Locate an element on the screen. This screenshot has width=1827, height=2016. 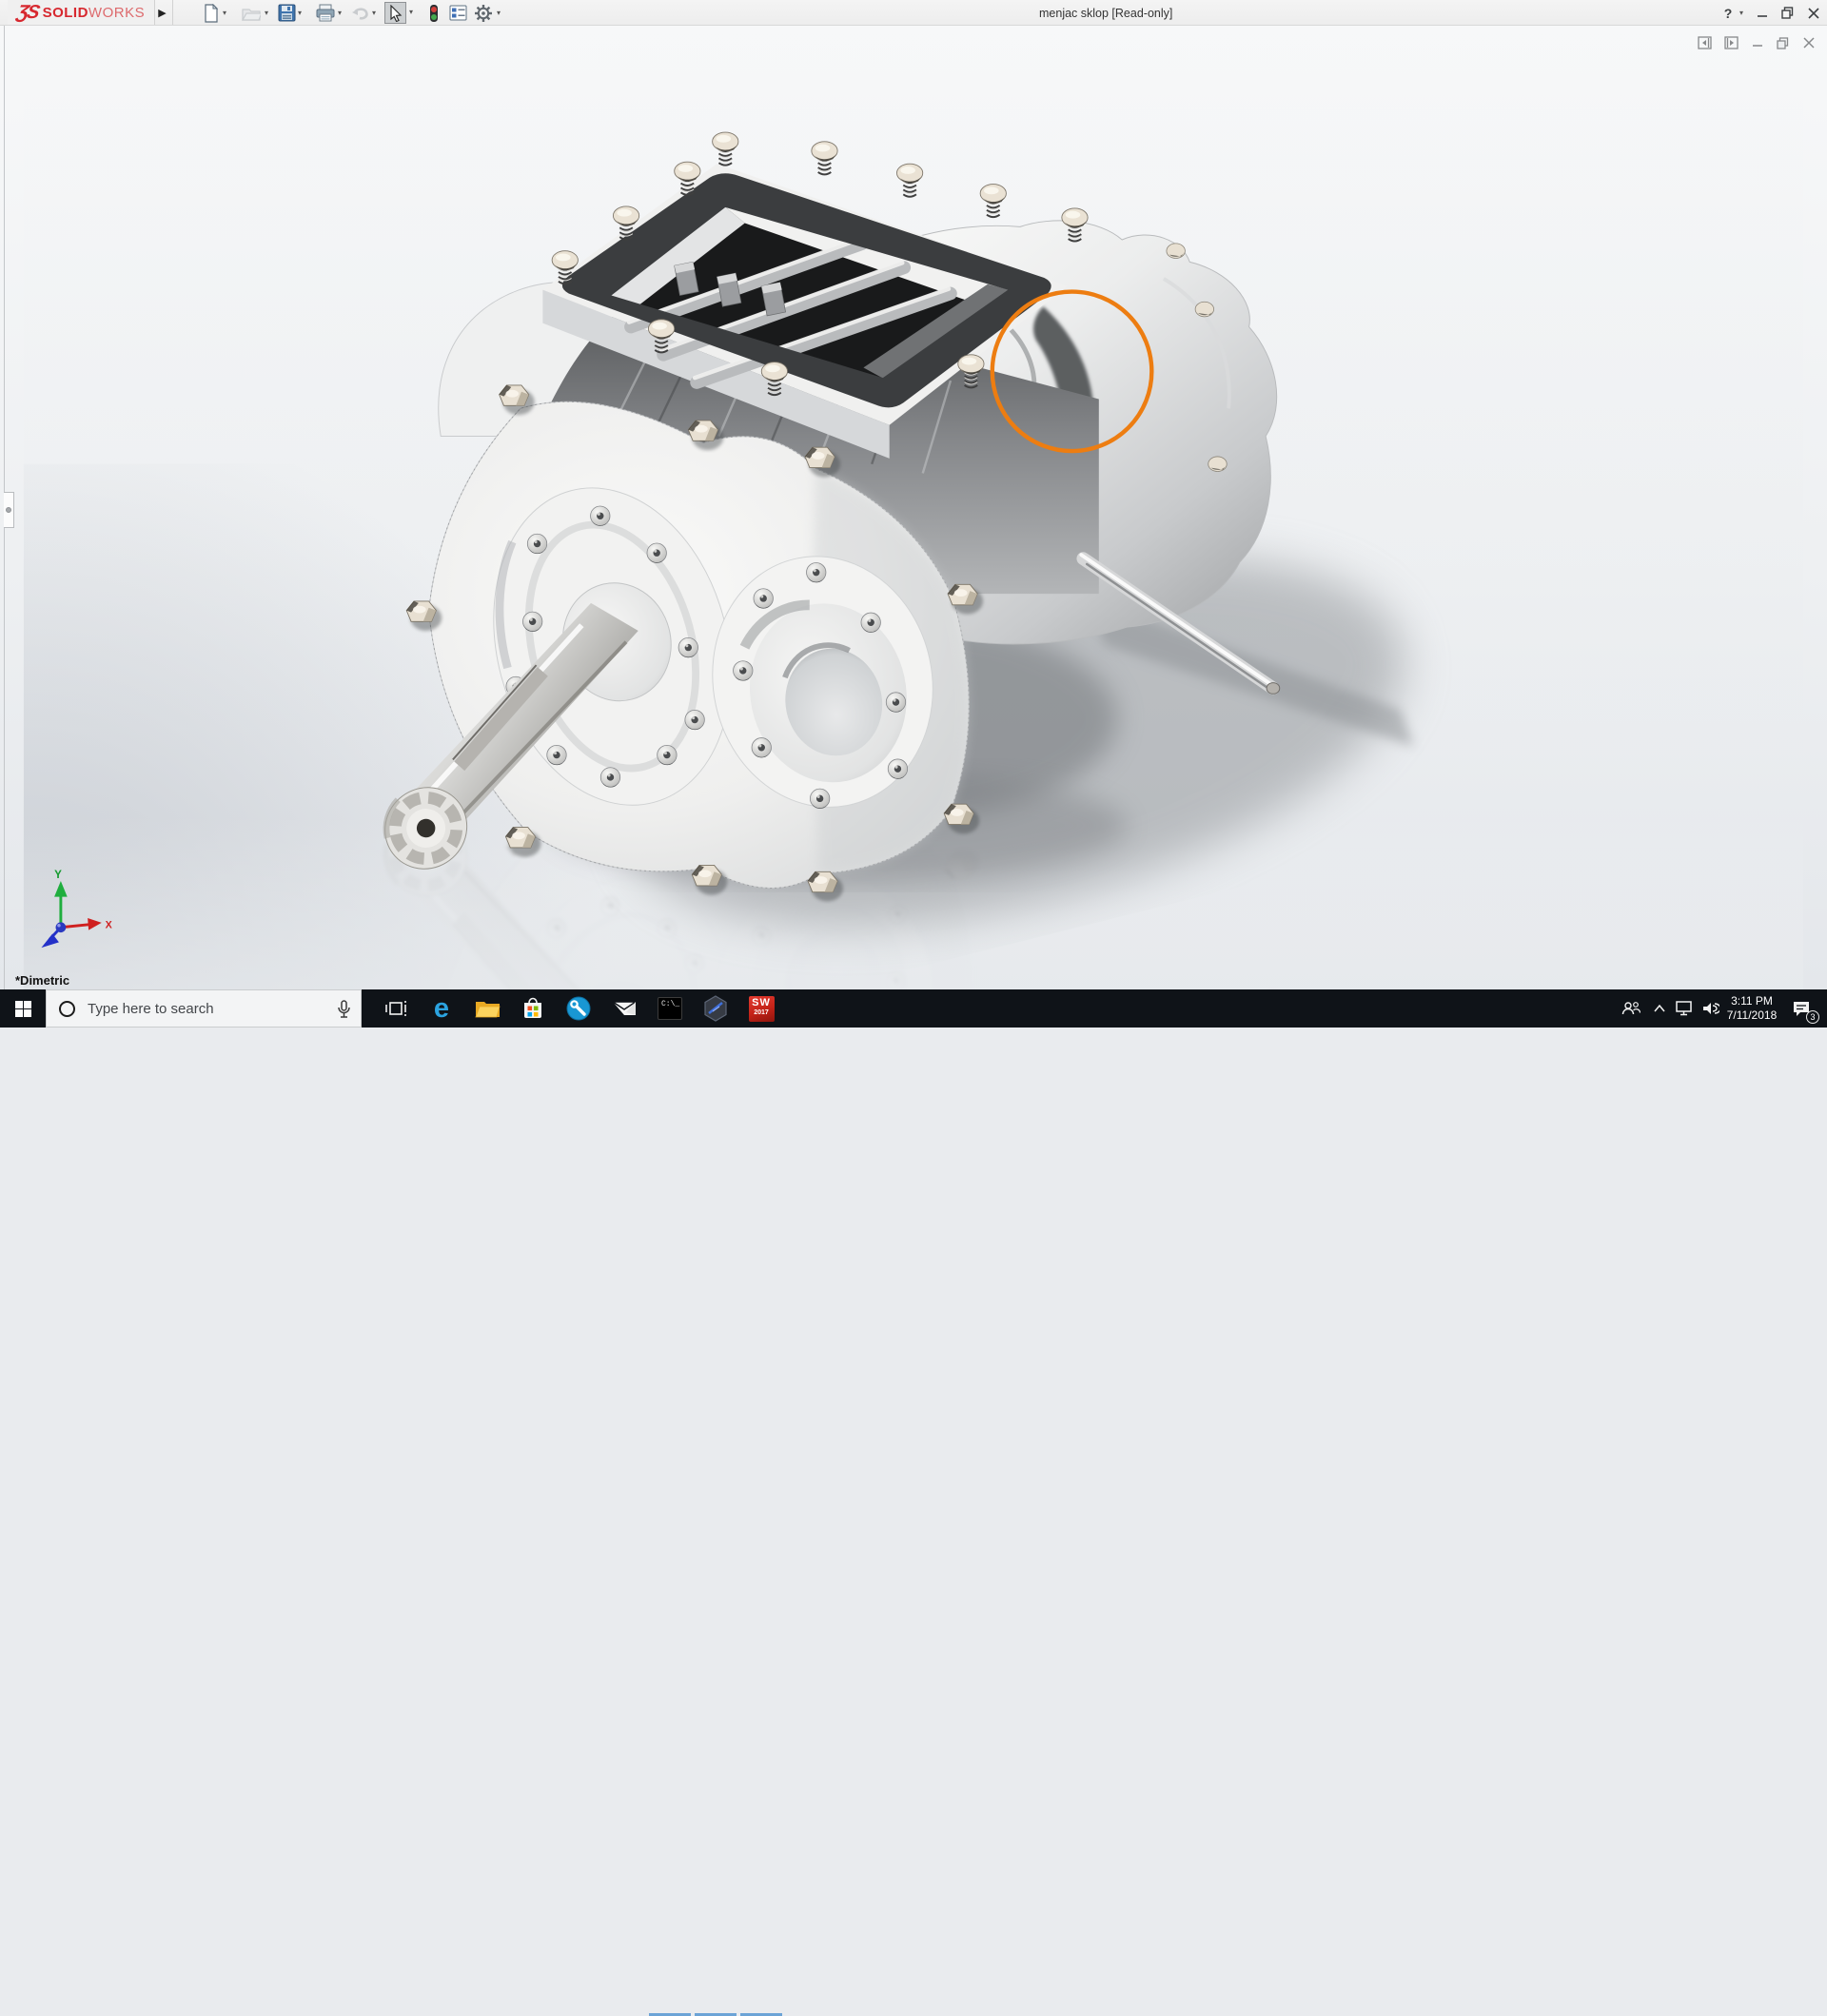
save-button is located at coordinates (287, 13).